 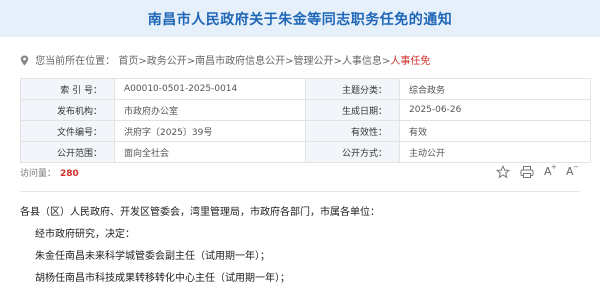 I want to click on page-header: 南昌市人民政府关于朱金等同志职务任免的通知, so click(x=300, y=18).